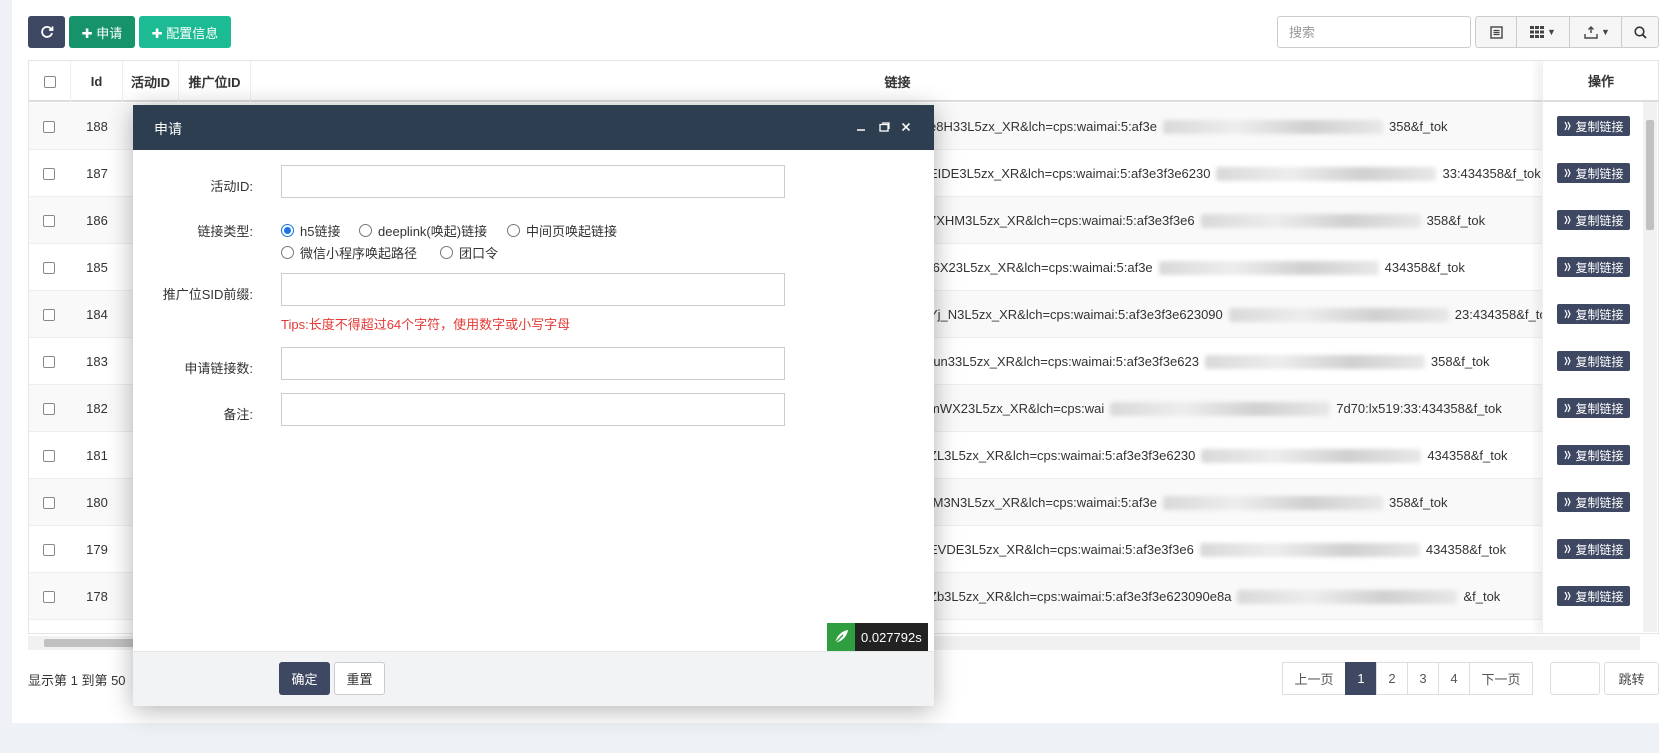 The image size is (1659, 753). What do you see at coordinates (1650, 367) in the screenshot?
I see `vertical-scrollbar` at bounding box center [1650, 367].